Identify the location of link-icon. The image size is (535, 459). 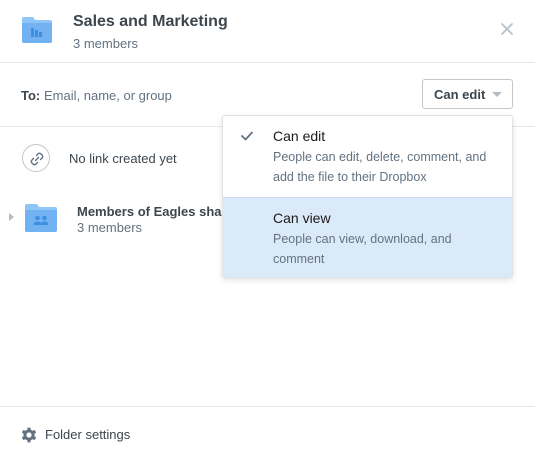
(37, 159).